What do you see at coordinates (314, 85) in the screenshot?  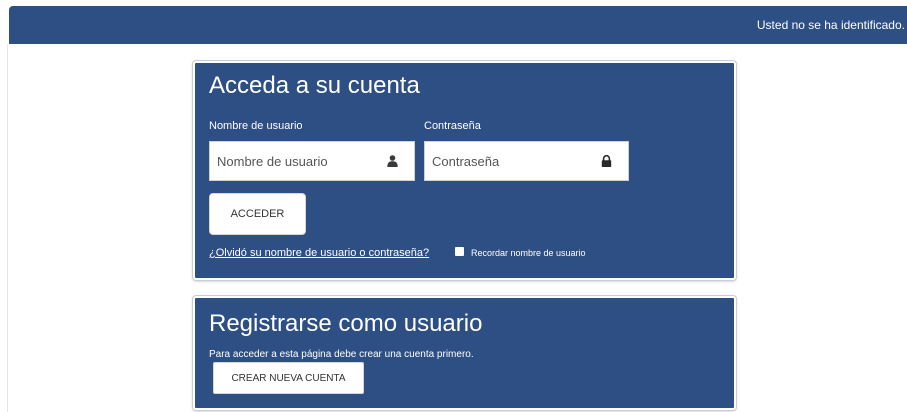 I see `login-title: Acceda a su cuenta` at bounding box center [314, 85].